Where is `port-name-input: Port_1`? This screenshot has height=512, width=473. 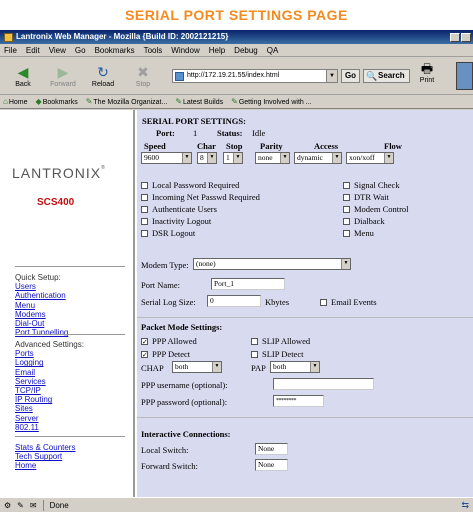 port-name-input: Port_1 is located at coordinates (248, 284).